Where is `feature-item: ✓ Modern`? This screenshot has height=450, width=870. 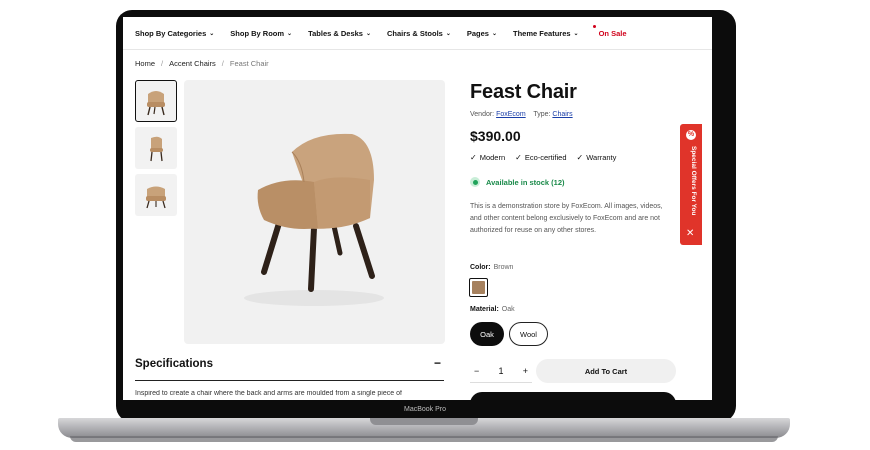
feature-item: ✓ Modern is located at coordinates (487, 157).